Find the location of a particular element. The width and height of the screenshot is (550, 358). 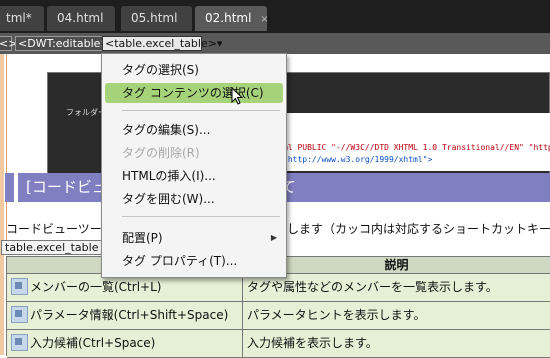

tab-04-html: 04.html is located at coordinates (81, 18).